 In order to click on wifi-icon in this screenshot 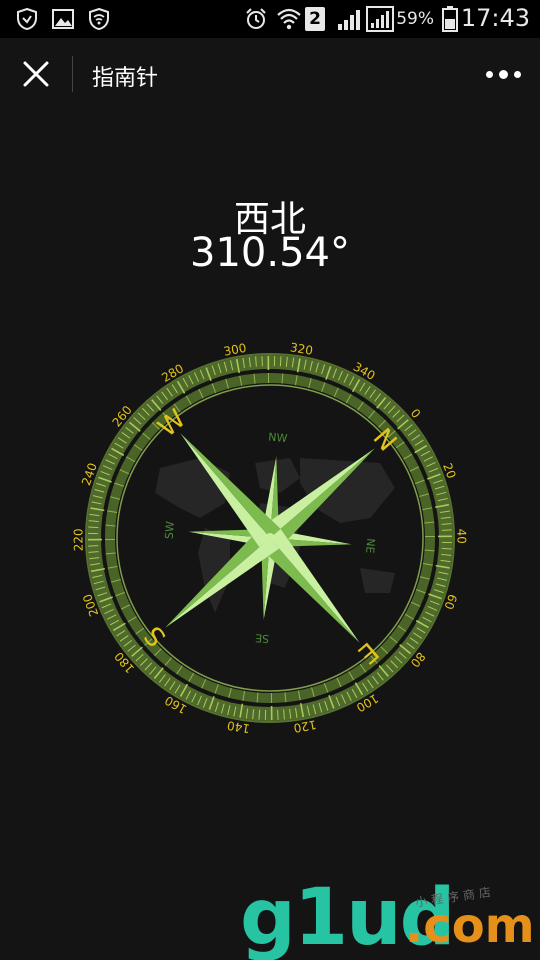, I will do `click(289, 19)`.